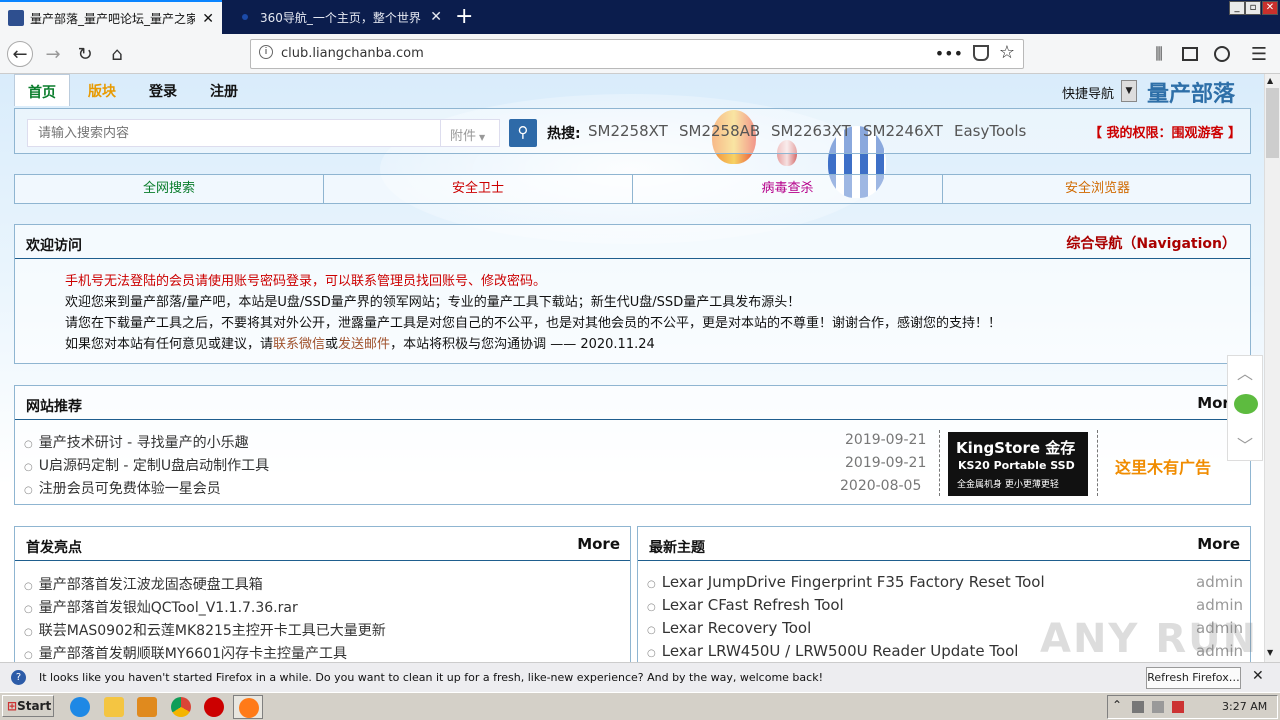  I want to click on bookmark-star-icon: ☆, so click(1007, 52).